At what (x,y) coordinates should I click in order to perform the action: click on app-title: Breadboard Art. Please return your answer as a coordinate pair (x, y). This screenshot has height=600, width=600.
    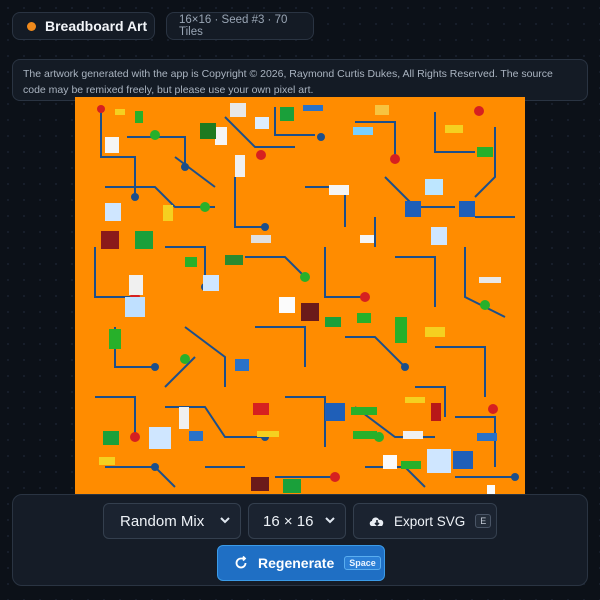
    Looking at the image, I should click on (96, 26).